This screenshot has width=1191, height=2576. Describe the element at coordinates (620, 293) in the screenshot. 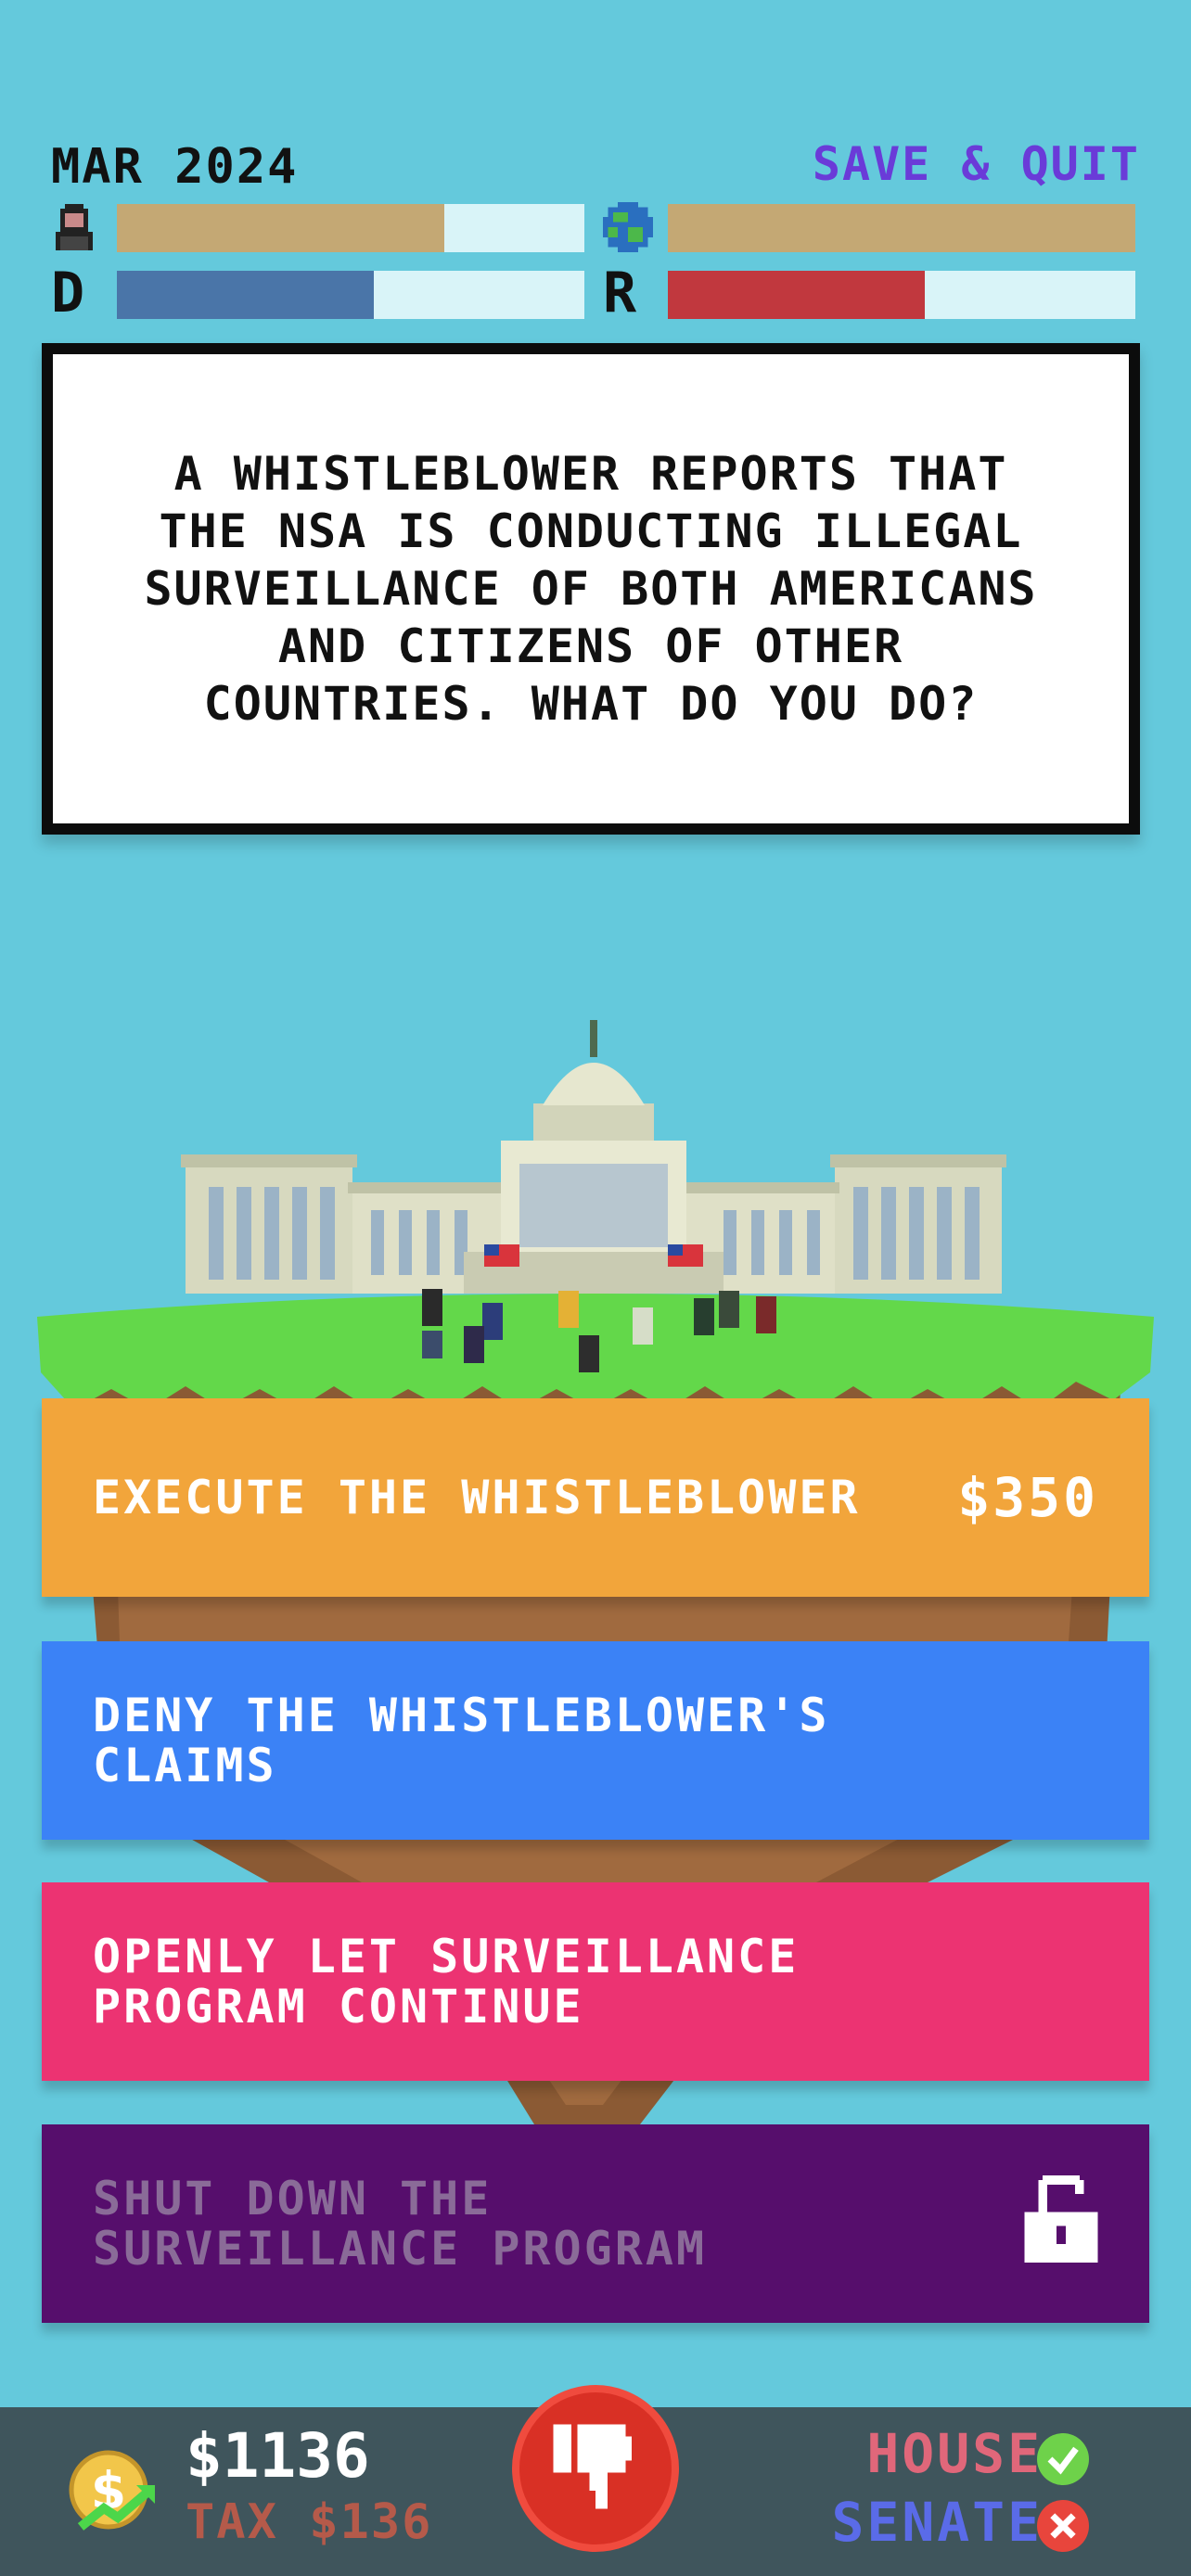

I see `republican-label: R` at that location.